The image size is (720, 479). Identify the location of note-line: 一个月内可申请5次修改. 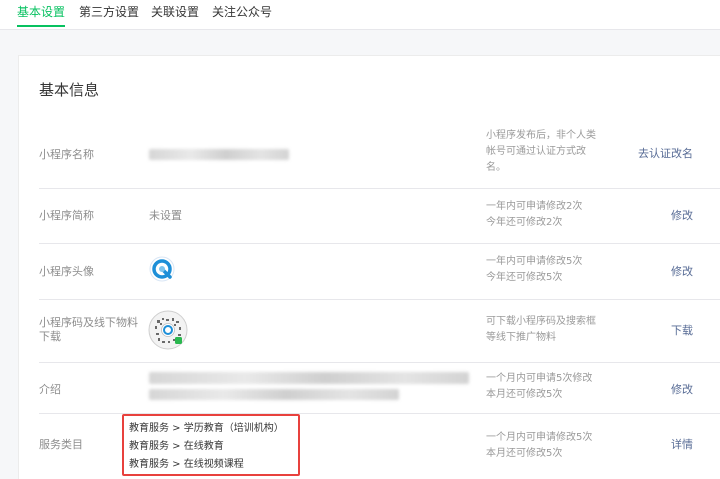
(539, 378).